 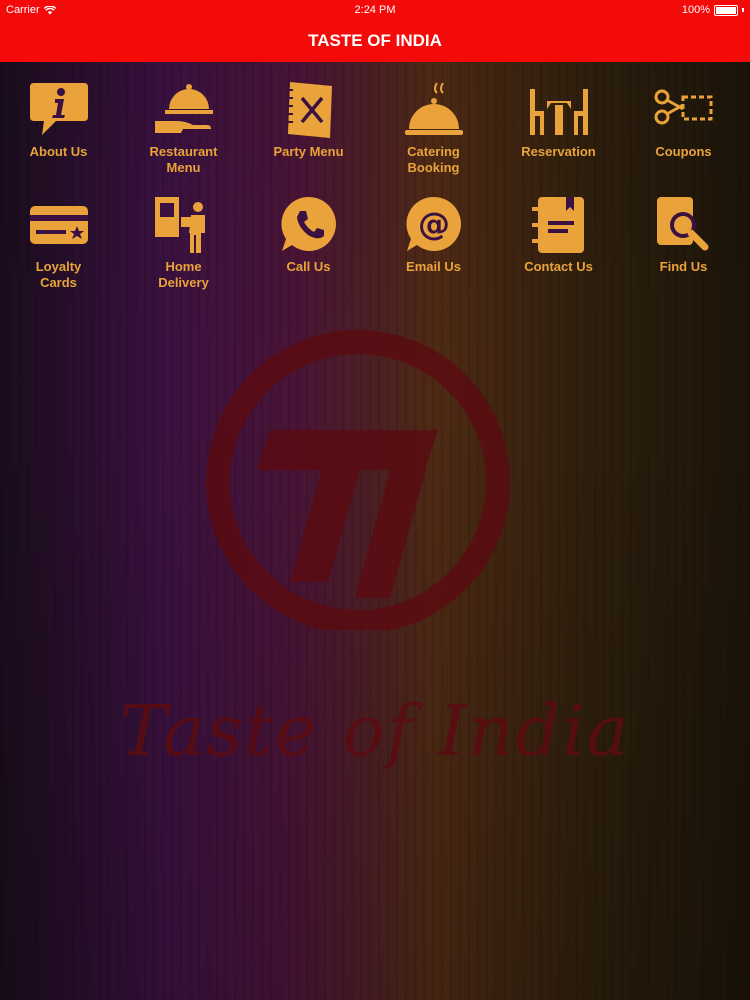 I want to click on menu-item-restaurant-menu: Restaurant Menu, so click(x=183, y=135).